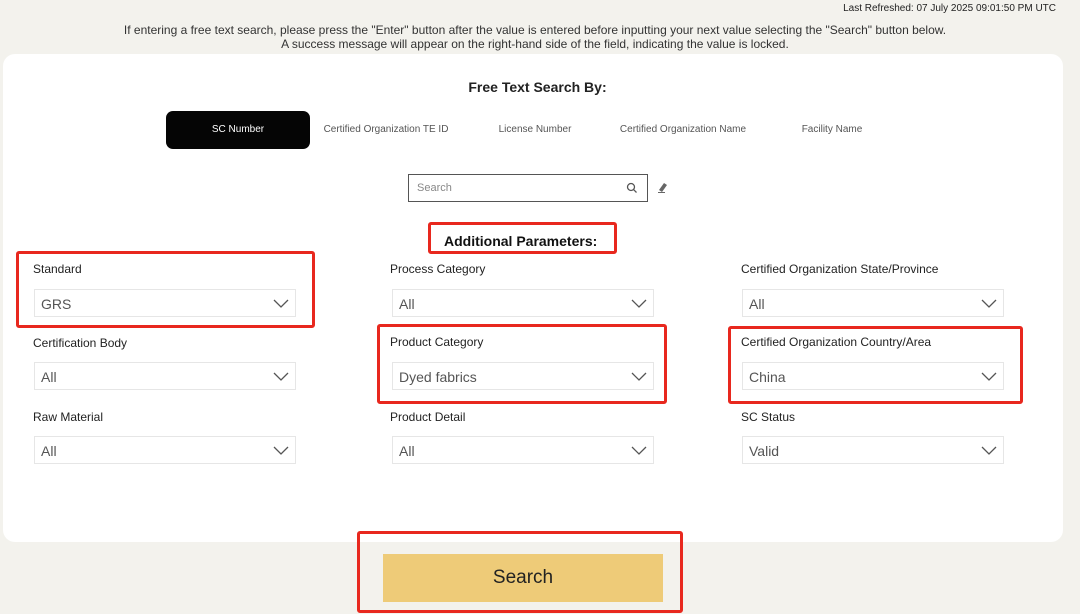 The height and width of the screenshot is (614, 1080). Describe the element at coordinates (165, 303) in the screenshot. I see `standard-select: GRS` at that location.